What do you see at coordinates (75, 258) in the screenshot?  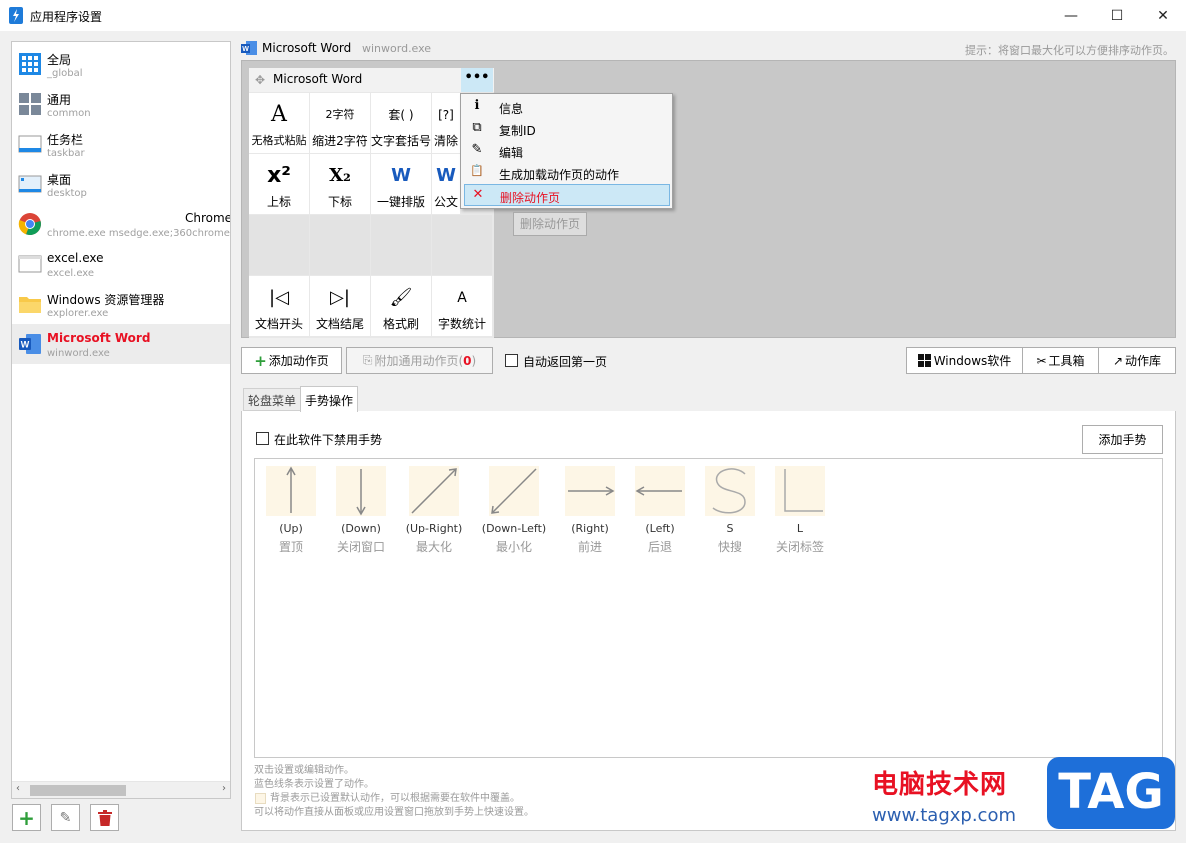 I see `app-item-name: excel.exe` at bounding box center [75, 258].